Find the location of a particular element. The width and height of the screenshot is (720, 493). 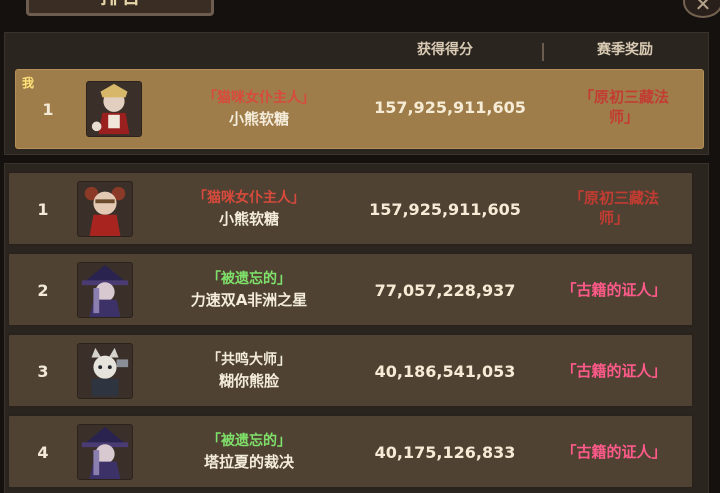

rank-number: 2 is located at coordinates (43, 290).